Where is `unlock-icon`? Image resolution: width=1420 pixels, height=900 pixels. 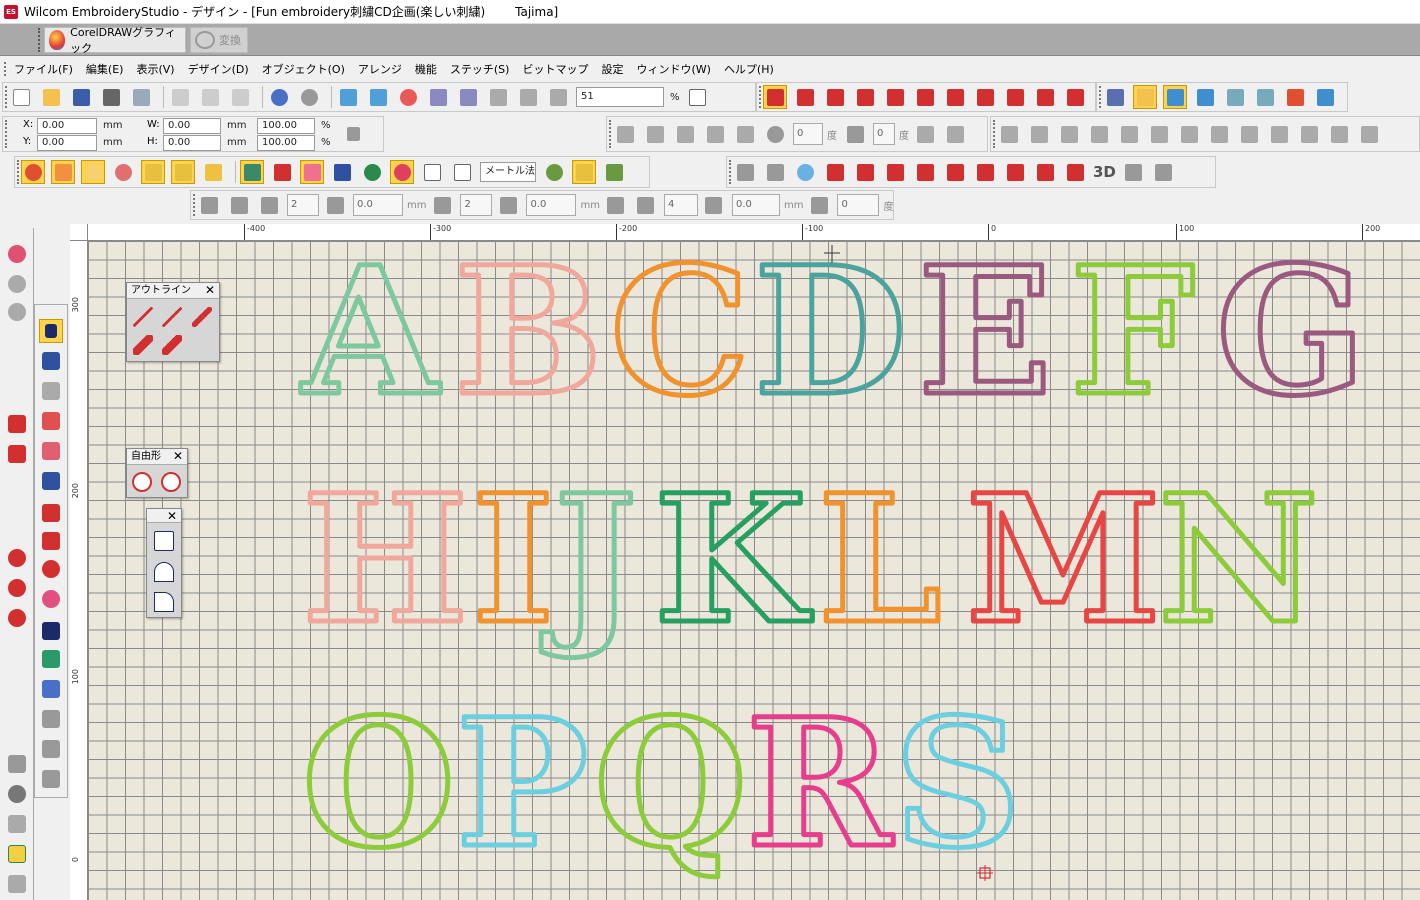 unlock-icon is located at coordinates (1099, 134).